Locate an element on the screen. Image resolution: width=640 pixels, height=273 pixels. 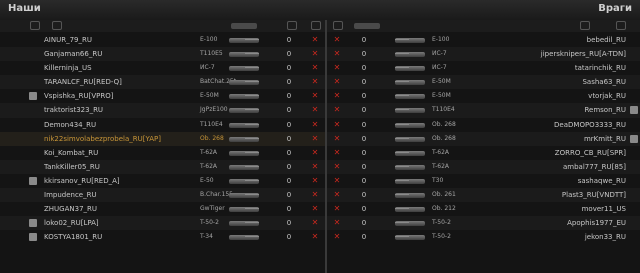
player-name: mrKmitt_RU is located at coordinates (604, 138).